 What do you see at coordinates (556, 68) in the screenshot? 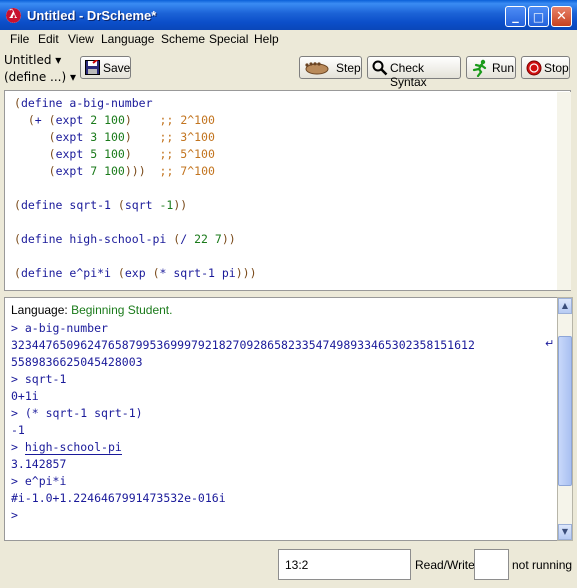
I see `stop-label: Stop` at bounding box center [556, 68].